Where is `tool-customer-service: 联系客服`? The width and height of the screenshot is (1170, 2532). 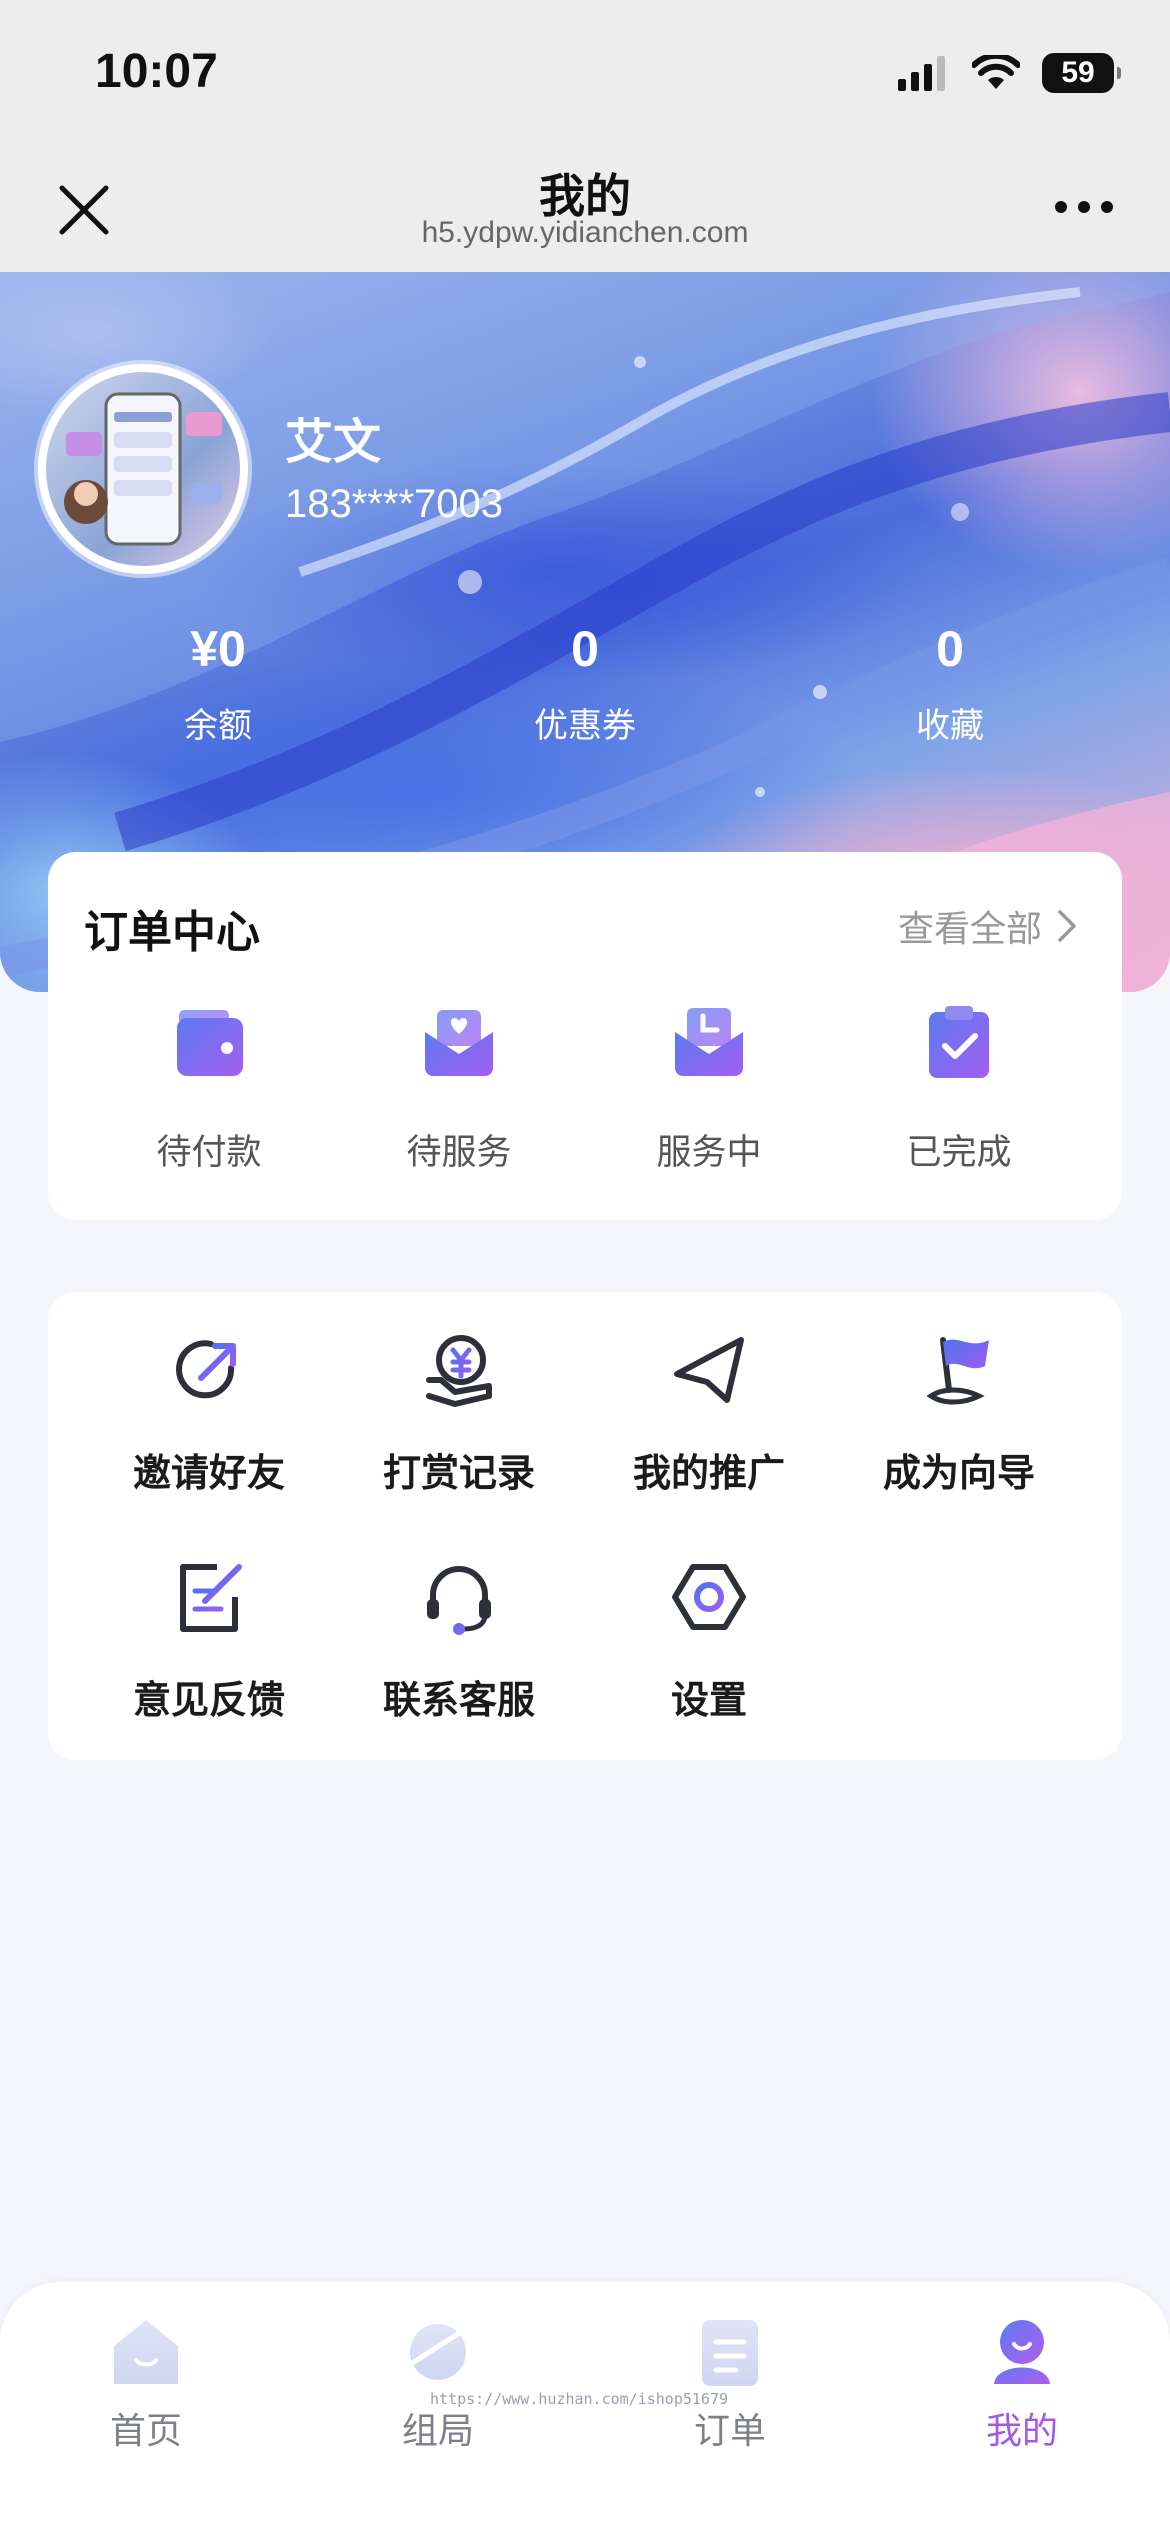 tool-customer-service: 联系客服 is located at coordinates (459, 1640).